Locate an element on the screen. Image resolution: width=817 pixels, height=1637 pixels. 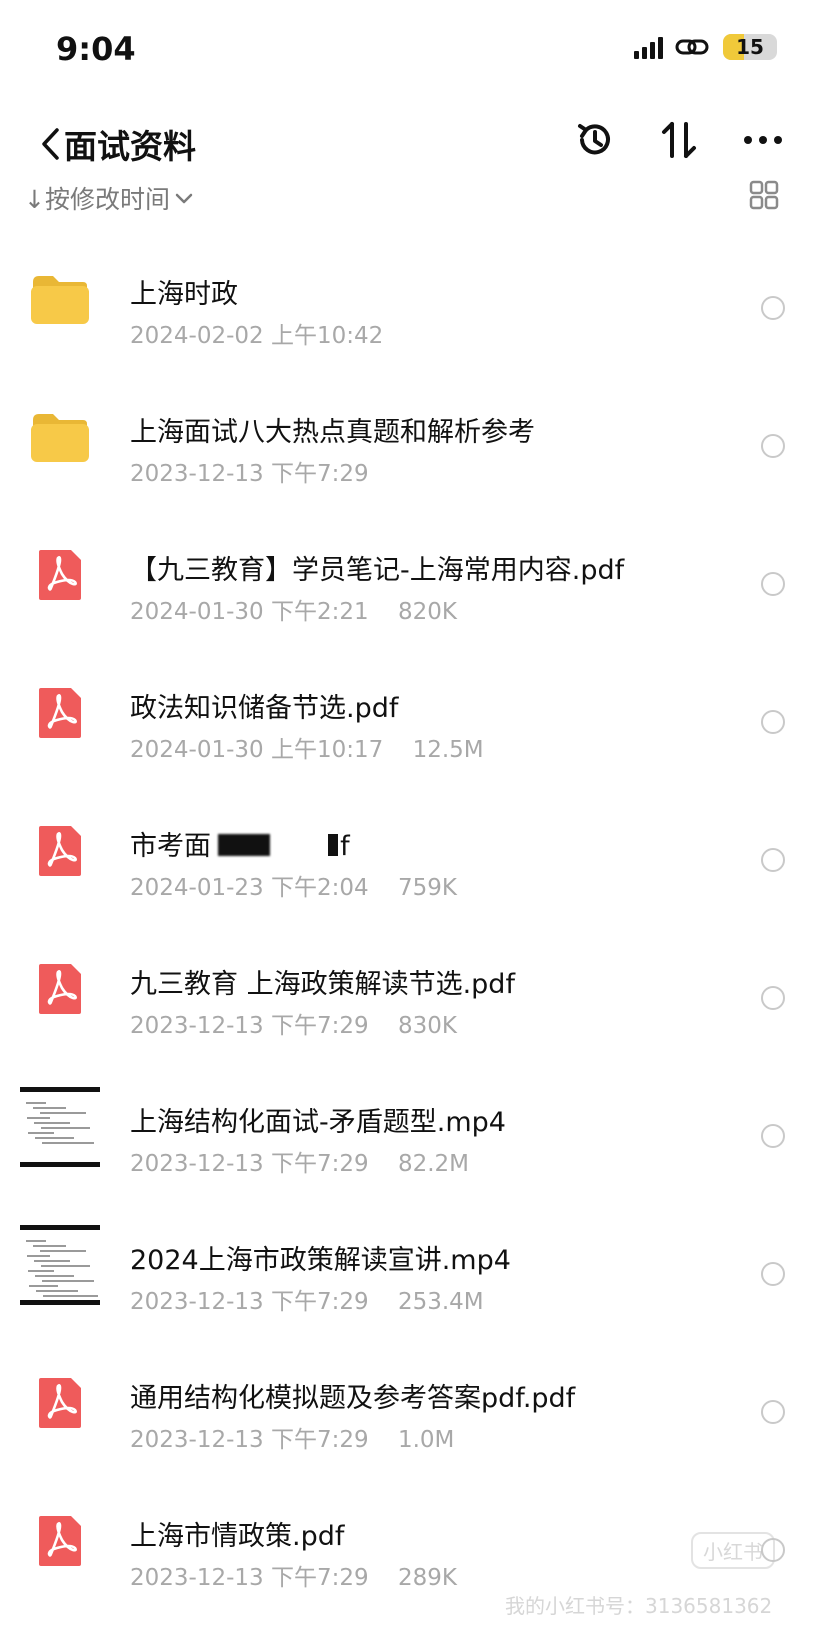
file-meta: 2024-01-30 下午2:21 820K is located at coordinates (293, 609).